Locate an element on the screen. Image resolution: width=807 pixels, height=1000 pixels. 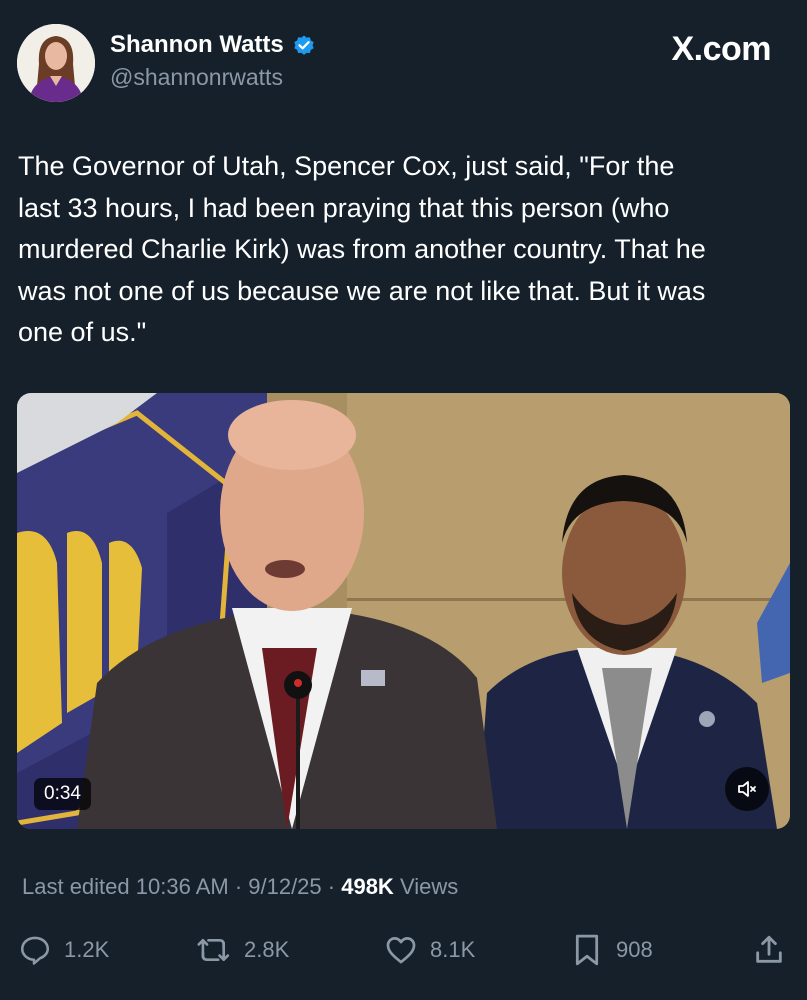
action-bar: 1.2K 2.8K 8.1K 908 is located at coordinates (404, 950).